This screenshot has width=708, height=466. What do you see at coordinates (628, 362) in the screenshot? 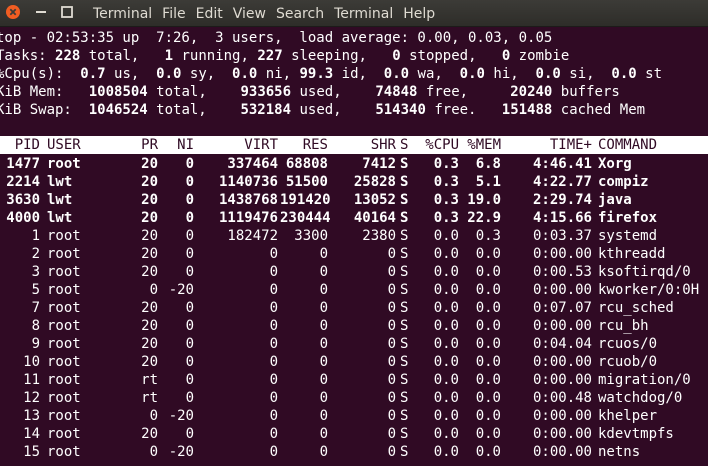
I see `cell-command: rcuob/0` at bounding box center [628, 362].